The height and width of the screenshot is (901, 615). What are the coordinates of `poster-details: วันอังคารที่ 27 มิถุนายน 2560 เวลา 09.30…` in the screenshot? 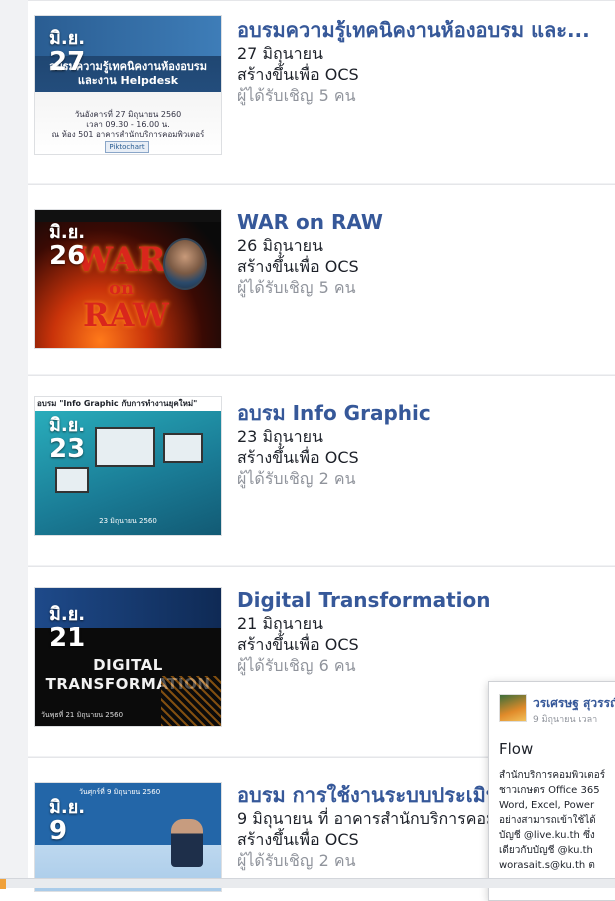 It's located at (128, 124).